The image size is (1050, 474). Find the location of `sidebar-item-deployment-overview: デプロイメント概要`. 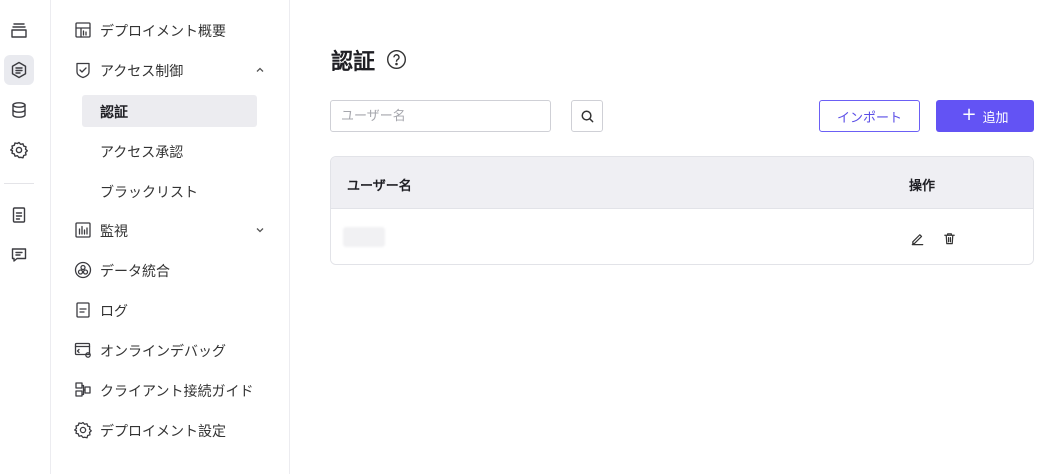

sidebar-item-deployment-overview: デプロイメント概要 is located at coordinates (170, 30).